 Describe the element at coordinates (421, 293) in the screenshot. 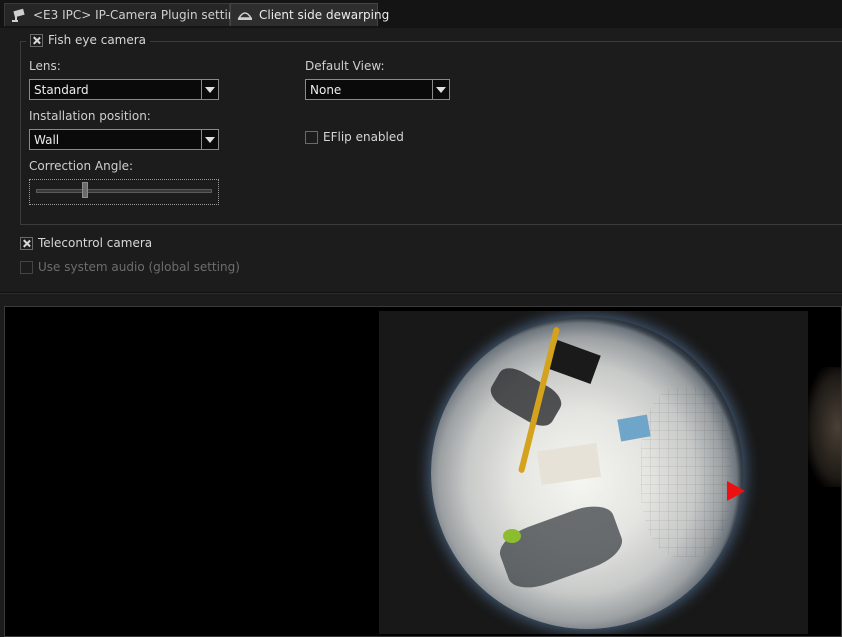

I see `section-divider` at that location.